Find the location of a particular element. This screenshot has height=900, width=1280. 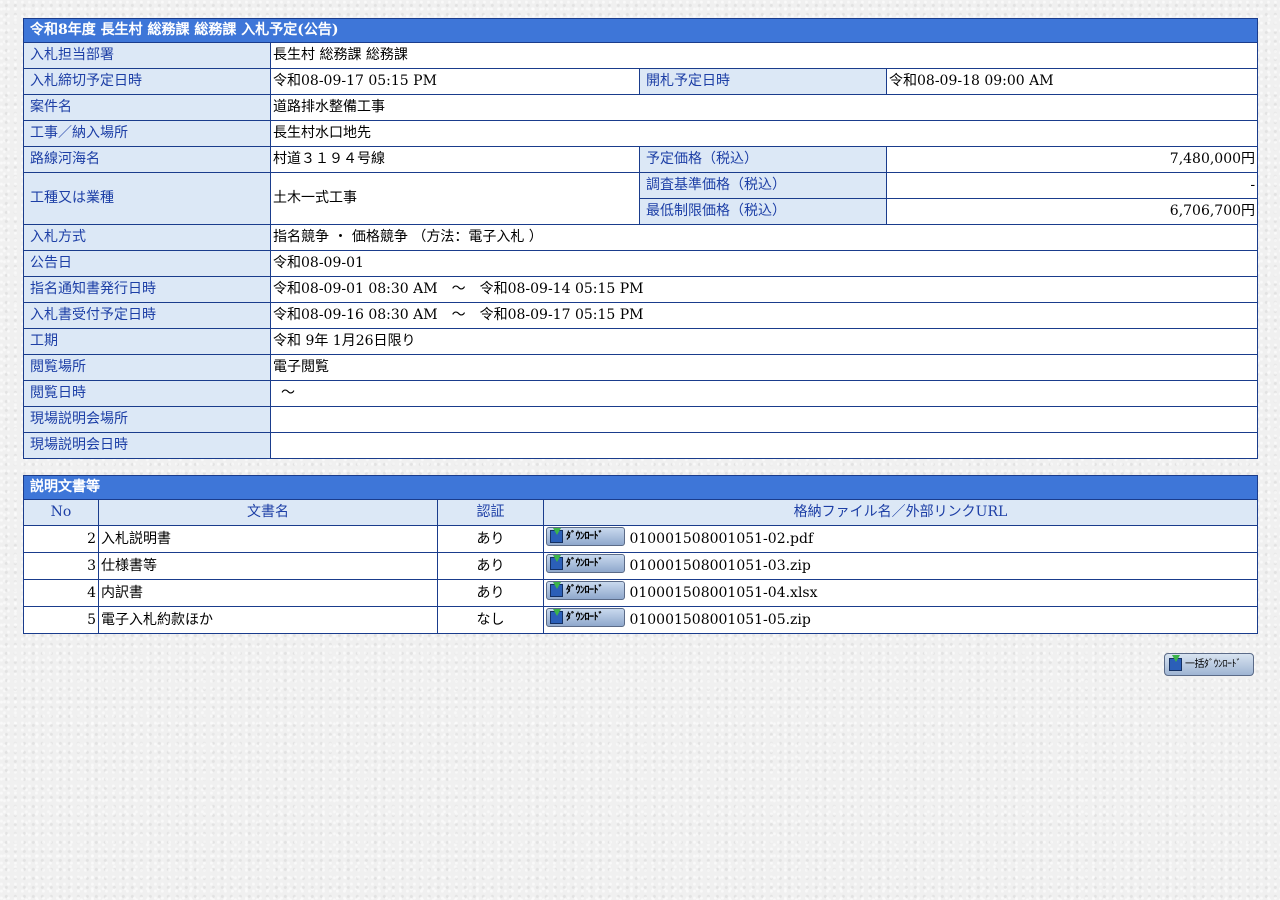

doc-auth: なし is located at coordinates (490, 620).